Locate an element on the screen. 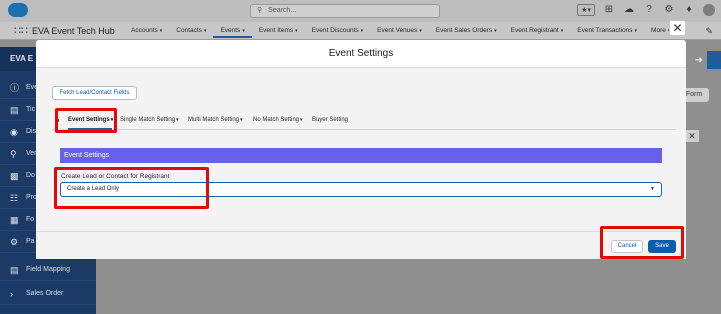  logout-icon: ➜ is located at coordinates (699, 60).